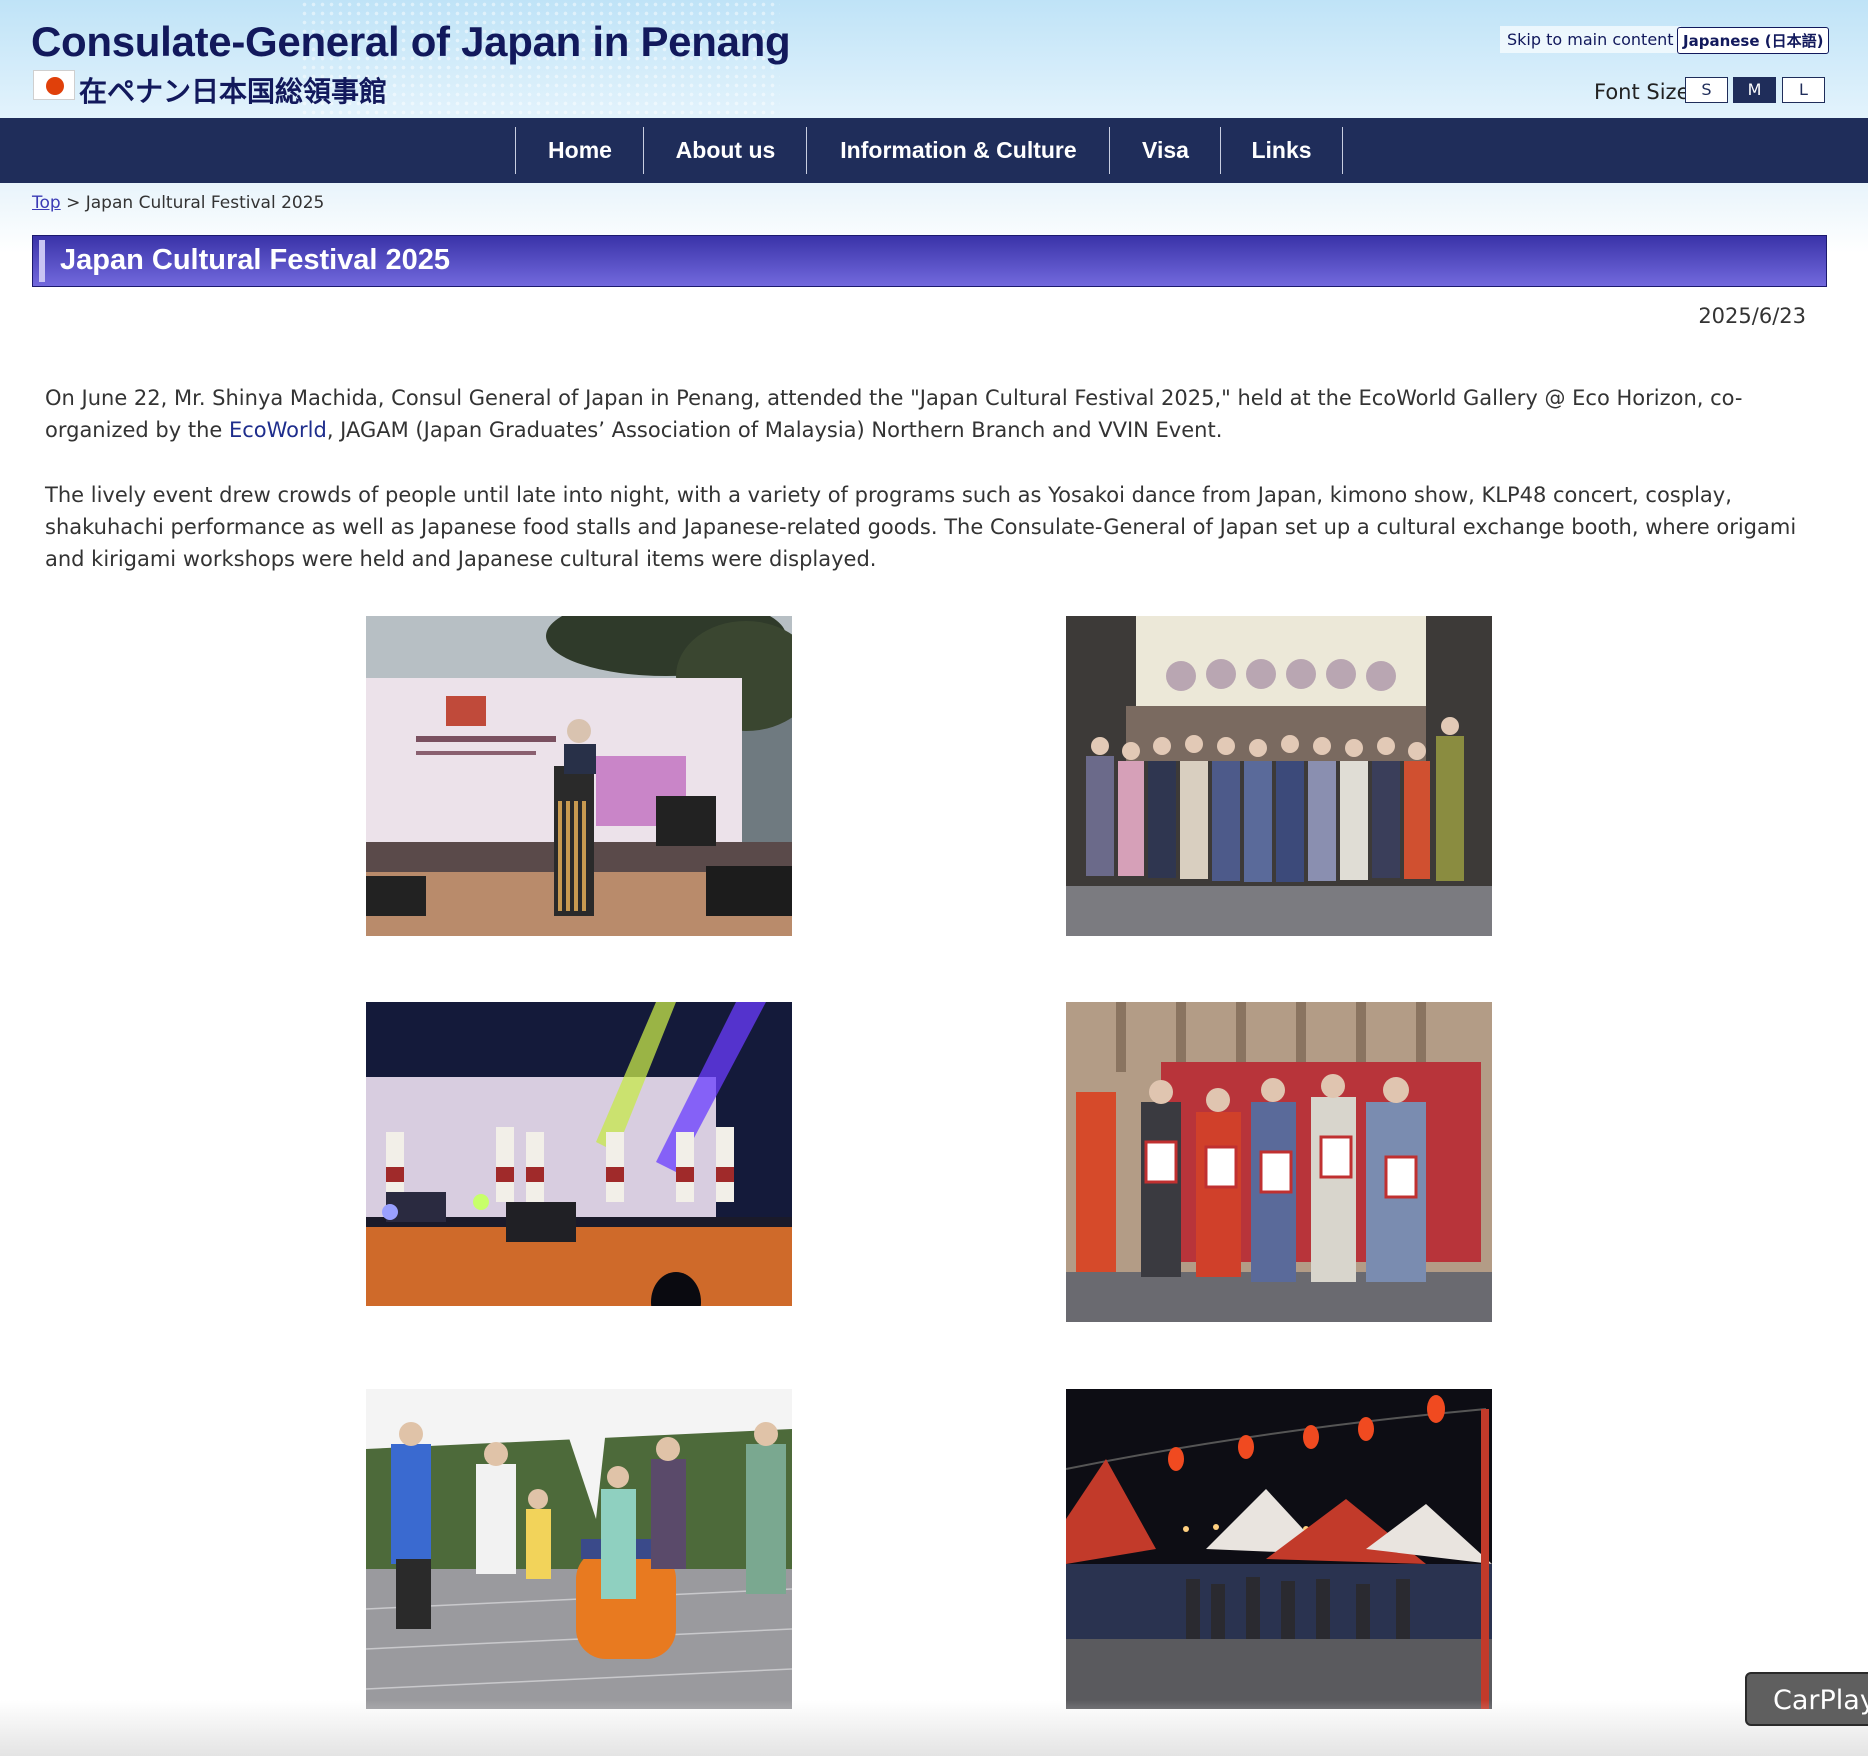 This screenshot has height=1756, width=1868. Describe the element at coordinates (1753, 40) in the screenshot. I see `japanese-language-button: Japanese (日本語)` at that location.